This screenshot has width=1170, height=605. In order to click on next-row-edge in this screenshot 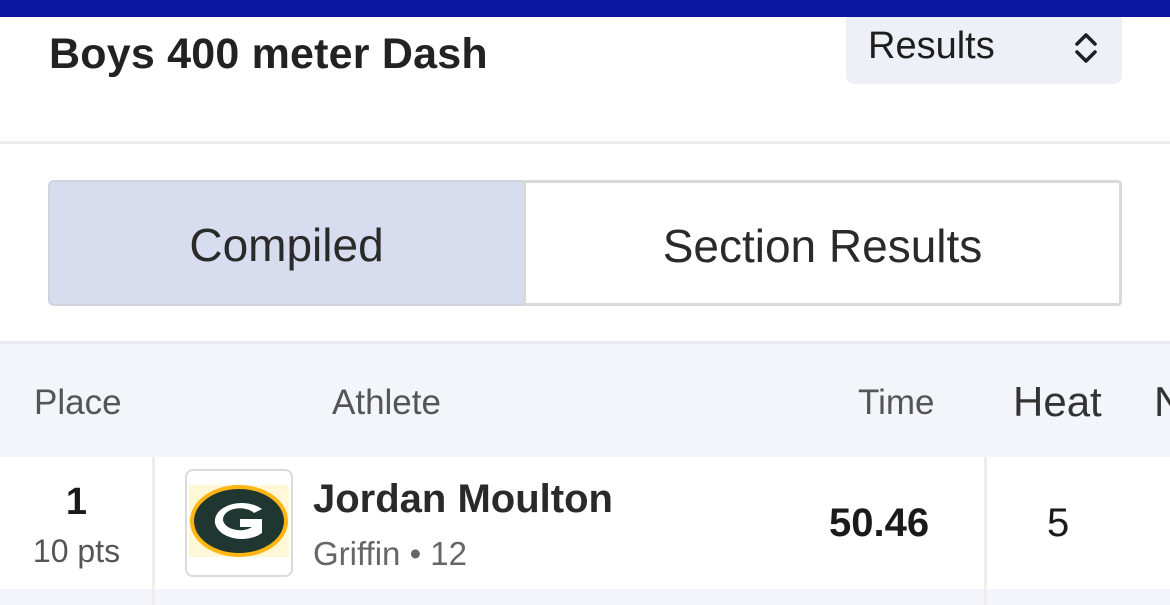, I will do `click(585, 597)`.